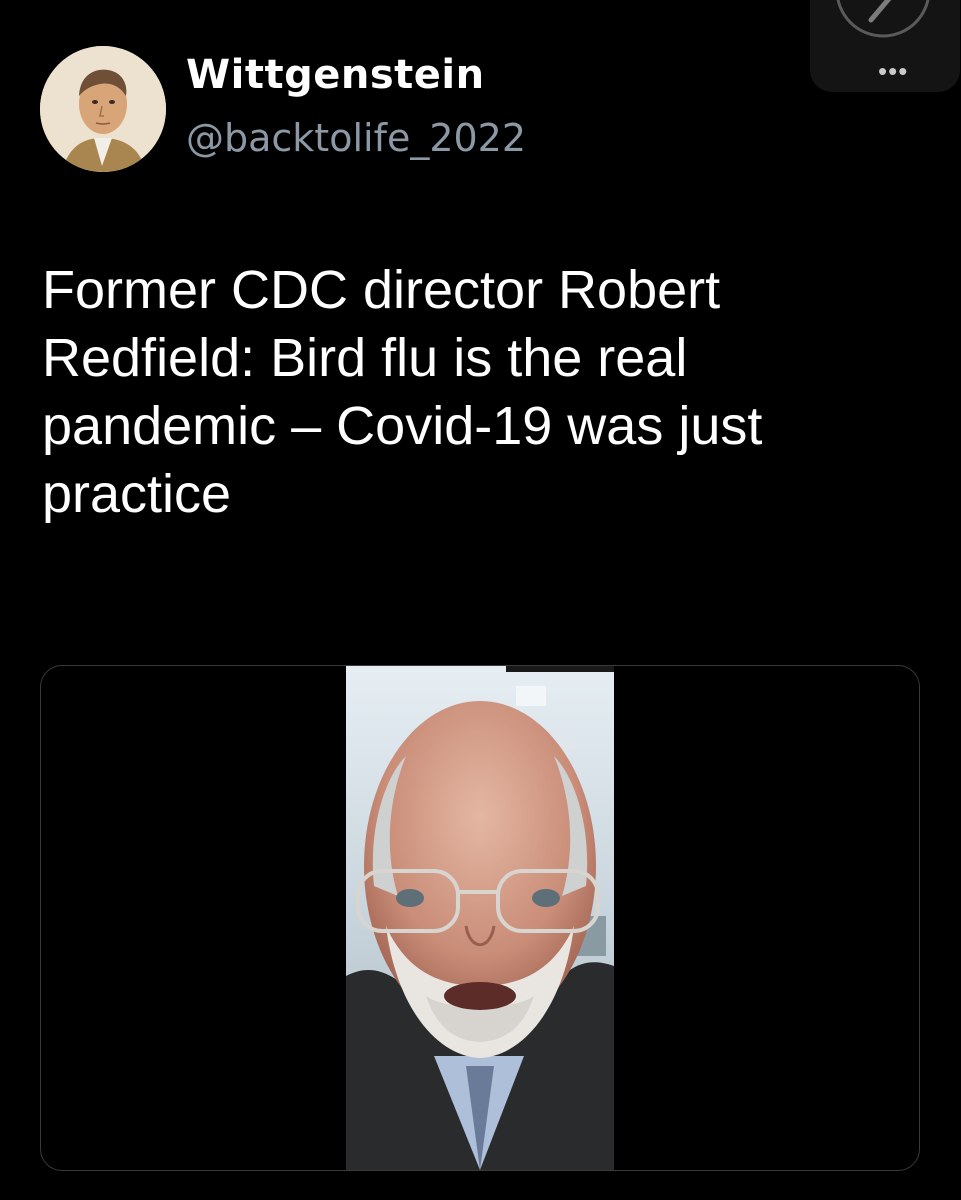 Image resolution: width=961 pixels, height=1200 pixels. I want to click on video-thumbnail-image, so click(480, 918).